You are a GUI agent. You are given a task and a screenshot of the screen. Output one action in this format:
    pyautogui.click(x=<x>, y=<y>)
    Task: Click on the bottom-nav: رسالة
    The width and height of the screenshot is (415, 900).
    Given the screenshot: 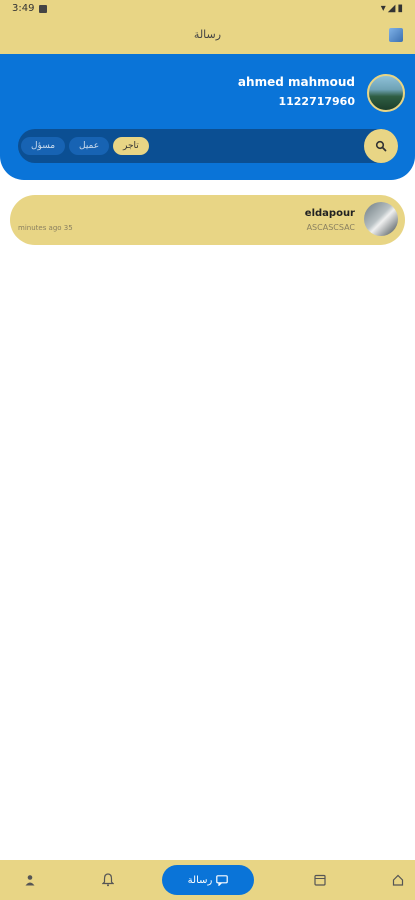 What is the action you would take?
    pyautogui.click(x=207, y=880)
    